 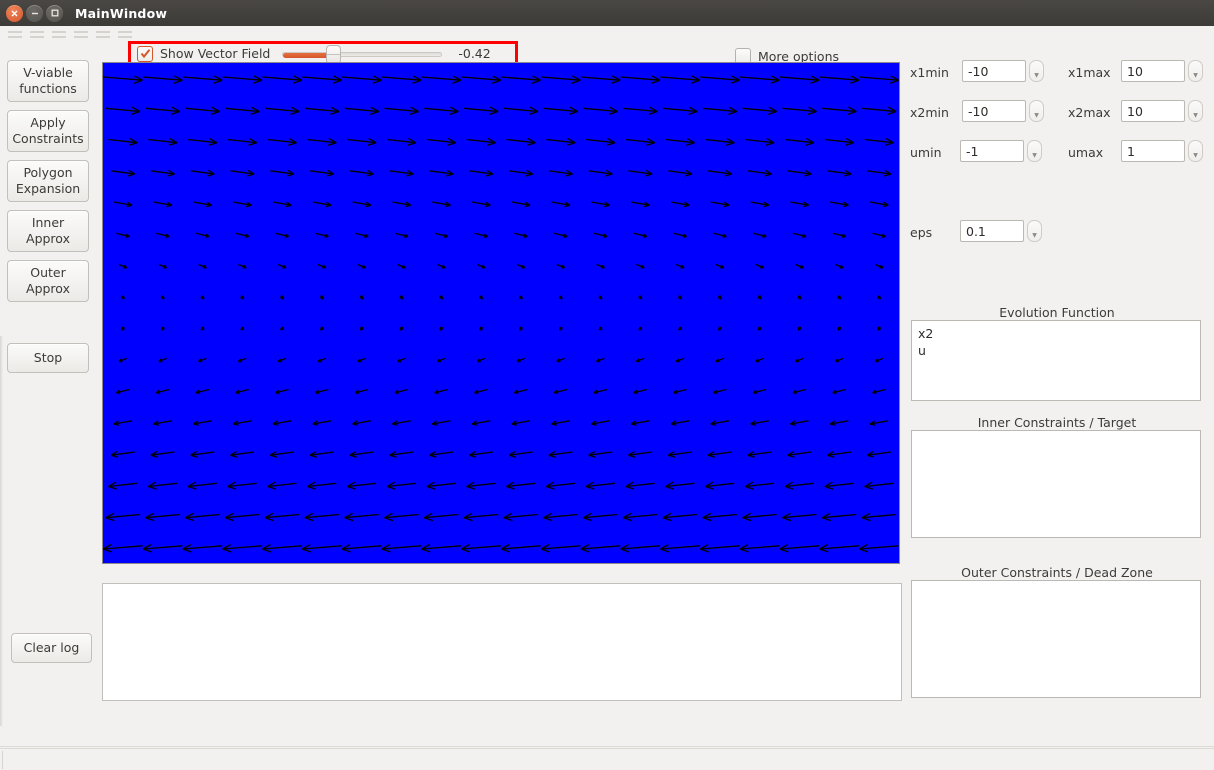 I want to click on sidebar-item-v-viable-functions: V-viable functions, so click(x=48, y=81).